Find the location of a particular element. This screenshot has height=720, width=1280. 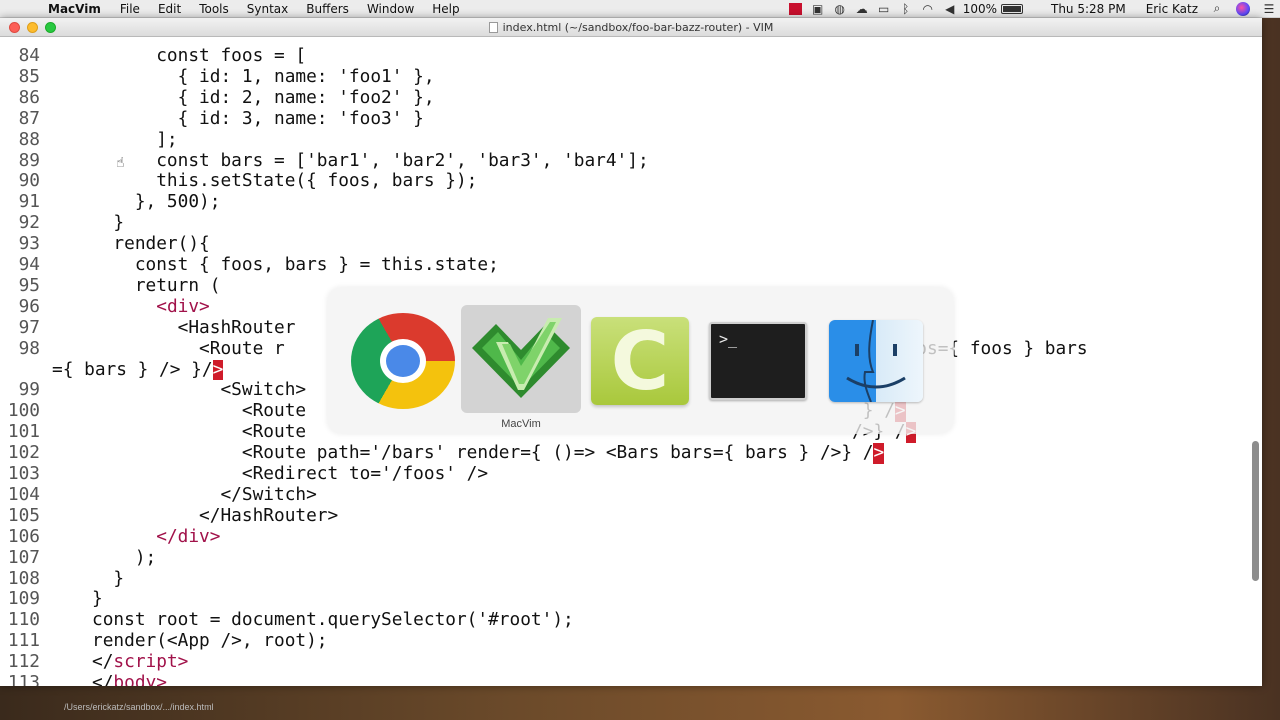

code-line: 104 </Switch> is located at coordinates (158, 494).